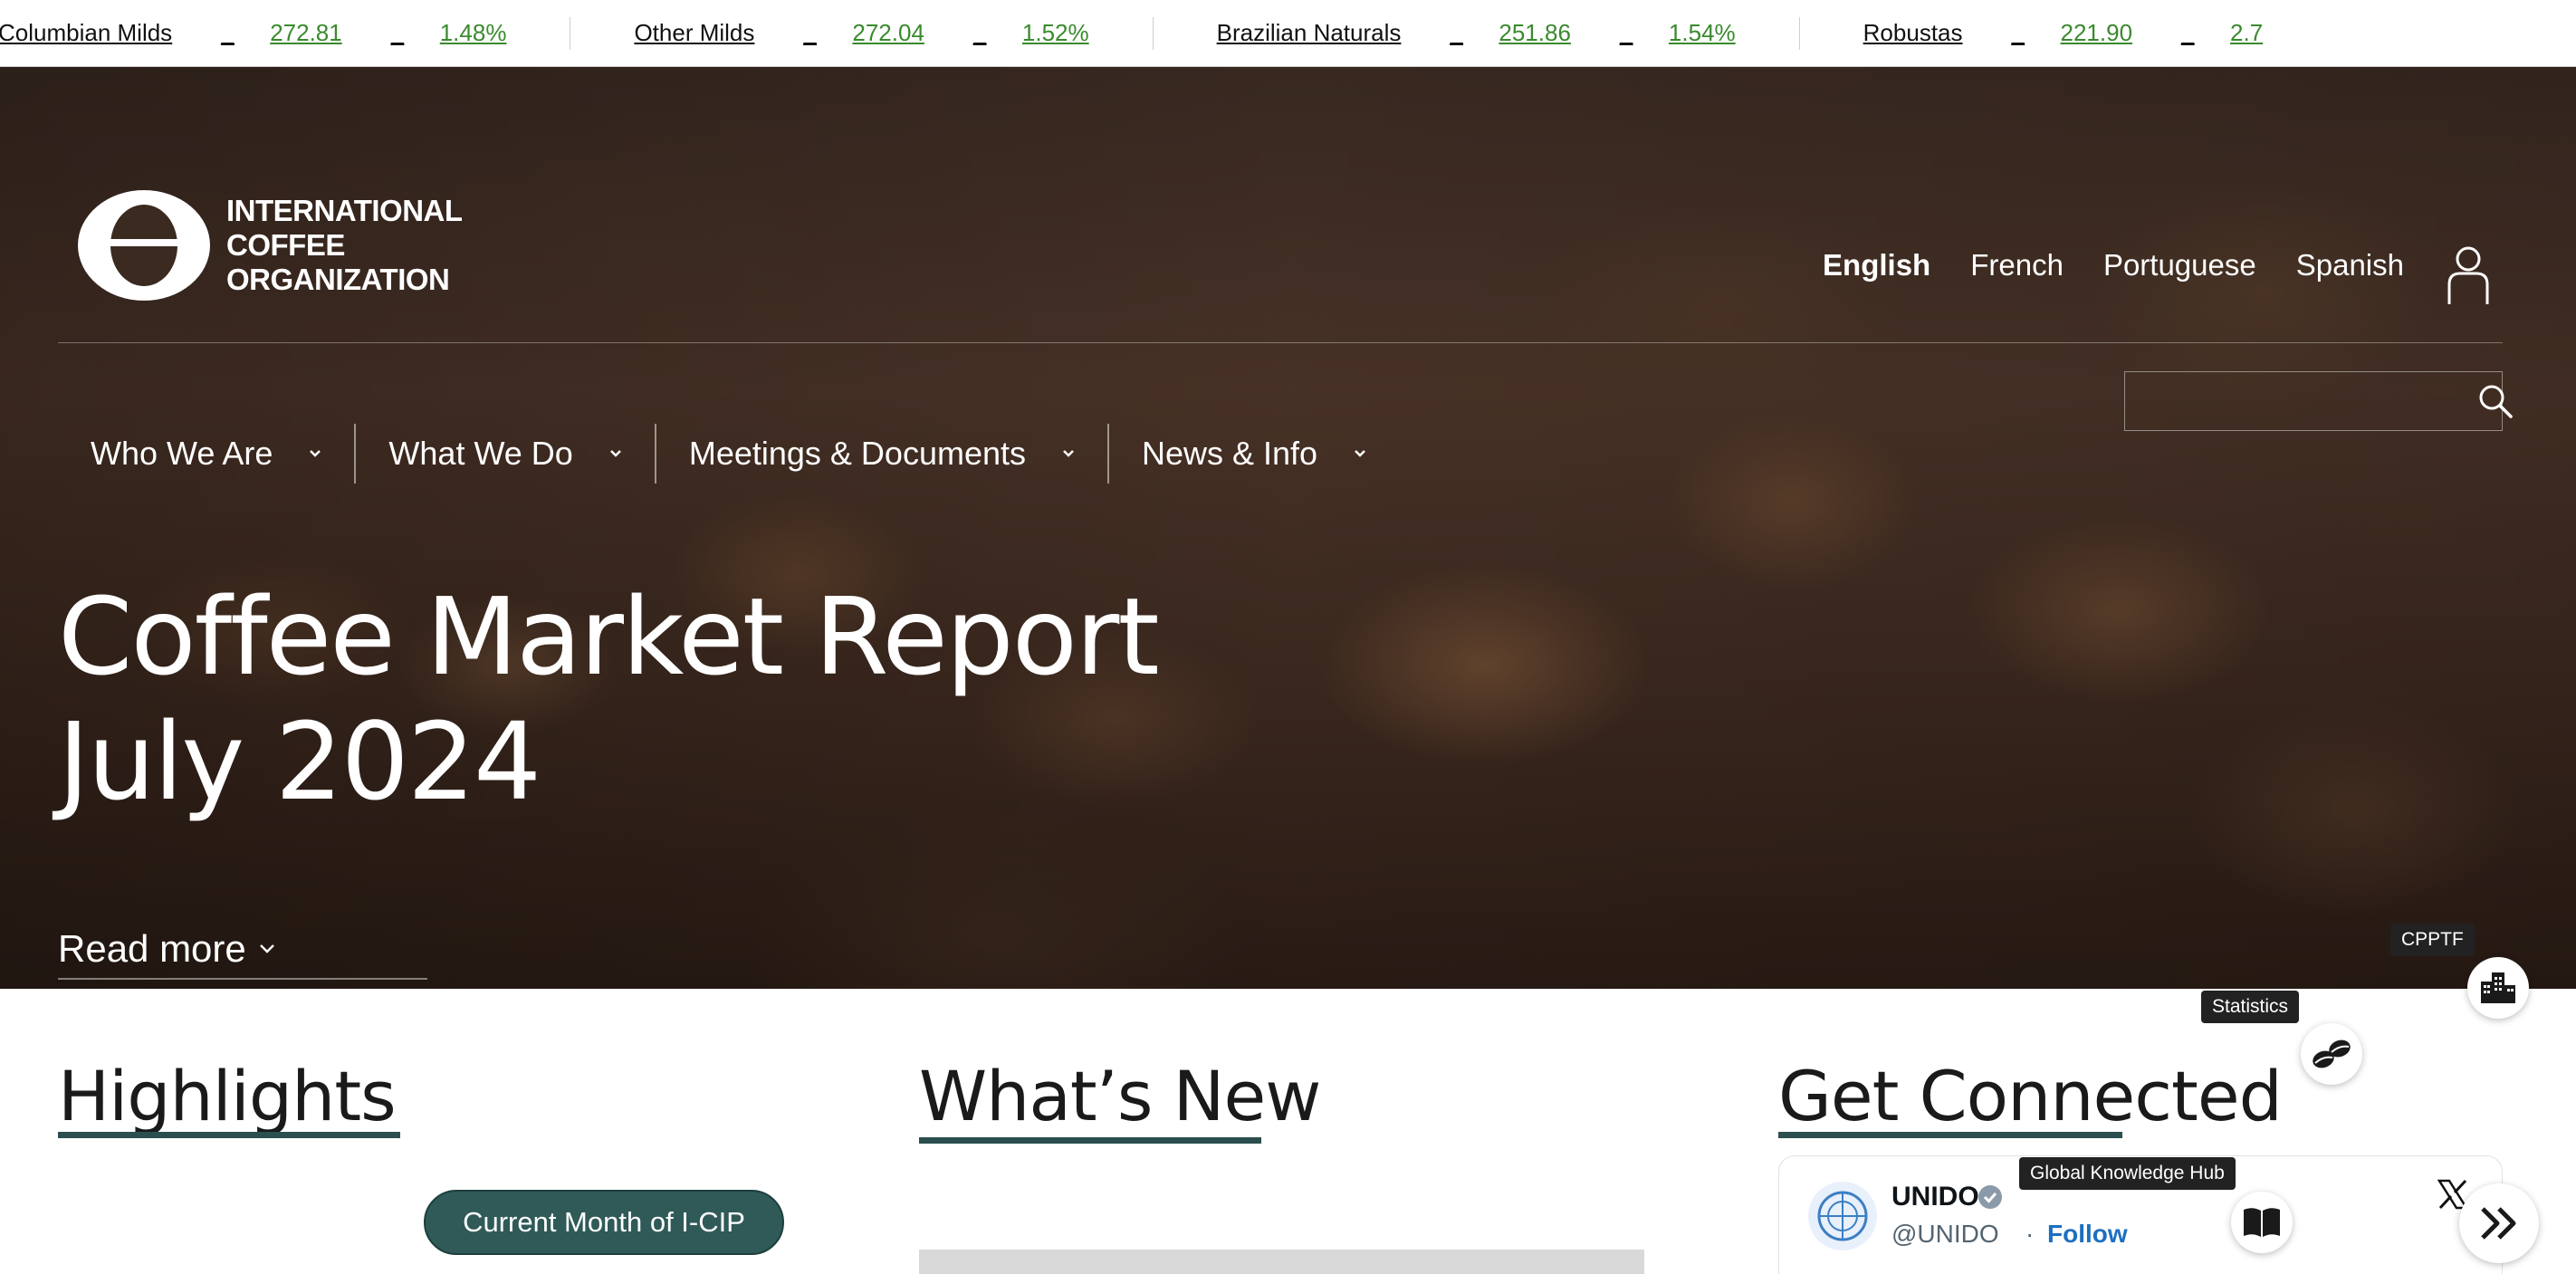 Image resolution: width=2576 pixels, height=1274 pixels. I want to click on nav-label: What We Do, so click(480, 453).